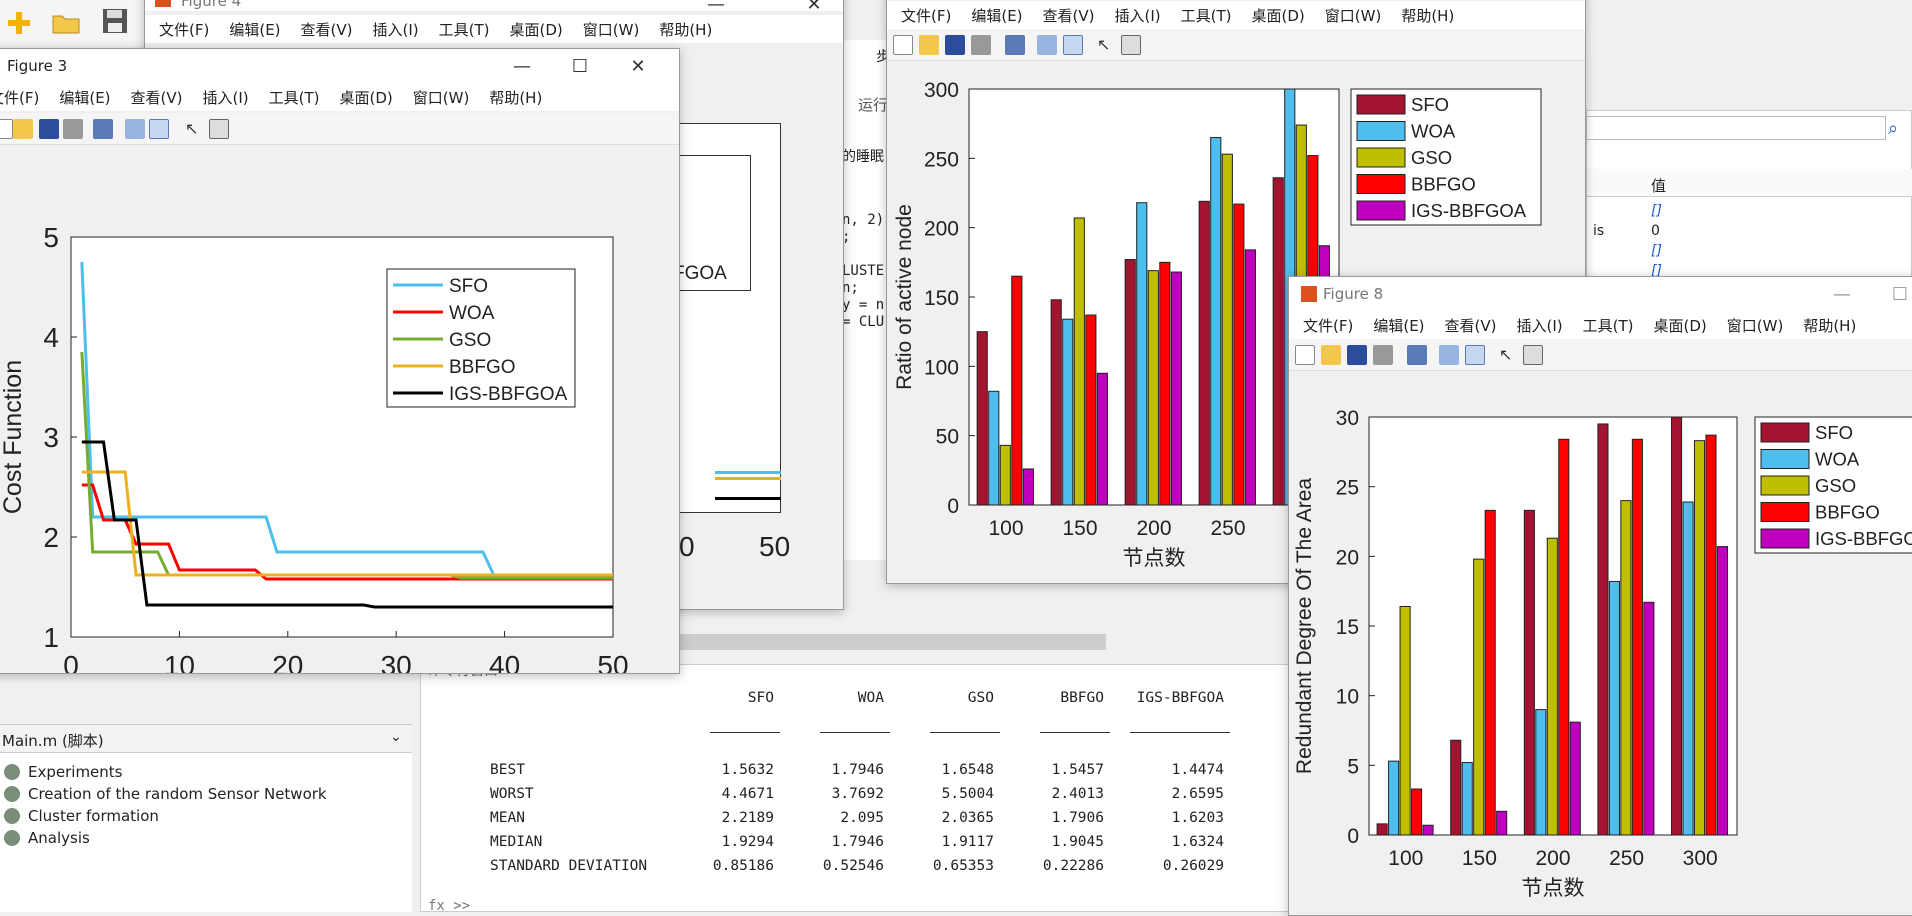  Describe the element at coordinates (81, 816) in the screenshot. I see `section-item: Cluster formation` at that location.